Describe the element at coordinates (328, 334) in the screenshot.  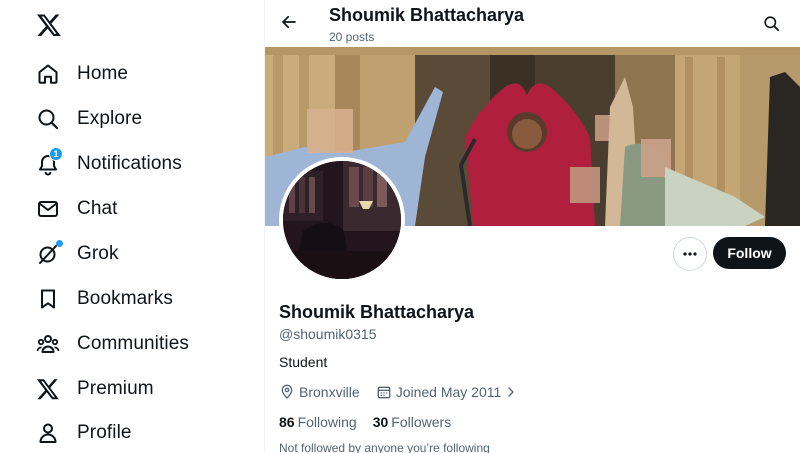
I see `profile-handle: @shoumik0315` at that location.